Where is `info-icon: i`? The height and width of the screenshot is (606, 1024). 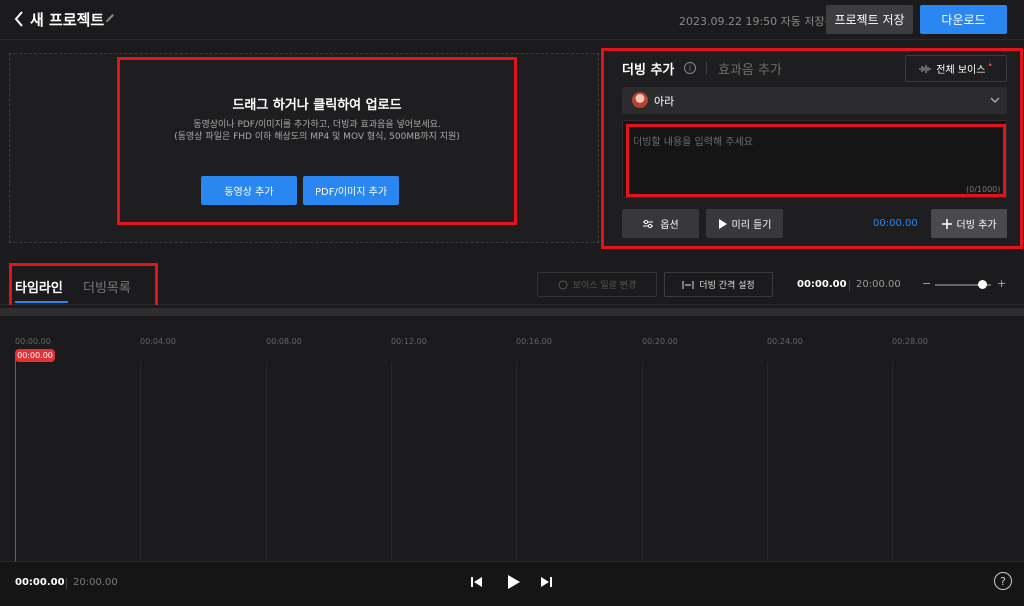
info-icon: i is located at coordinates (690, 68).